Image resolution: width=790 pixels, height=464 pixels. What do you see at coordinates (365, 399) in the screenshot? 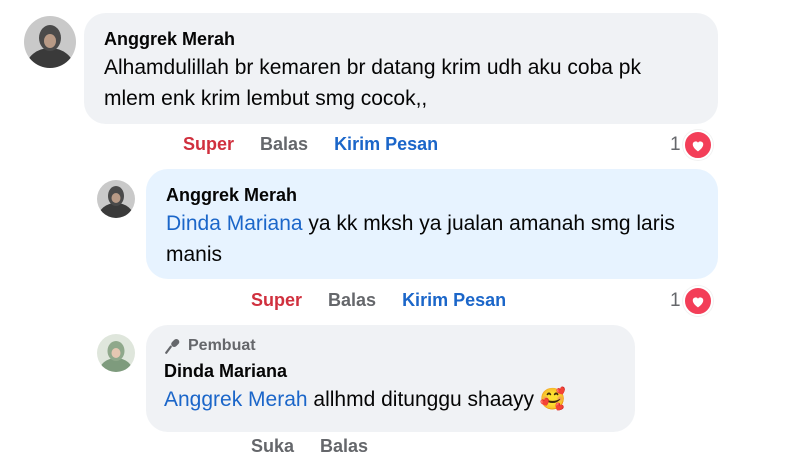
I see `comment-text: Anggrek Merah allhmd ditunggu shaayy 🥰` at bounding box center [365, 399].